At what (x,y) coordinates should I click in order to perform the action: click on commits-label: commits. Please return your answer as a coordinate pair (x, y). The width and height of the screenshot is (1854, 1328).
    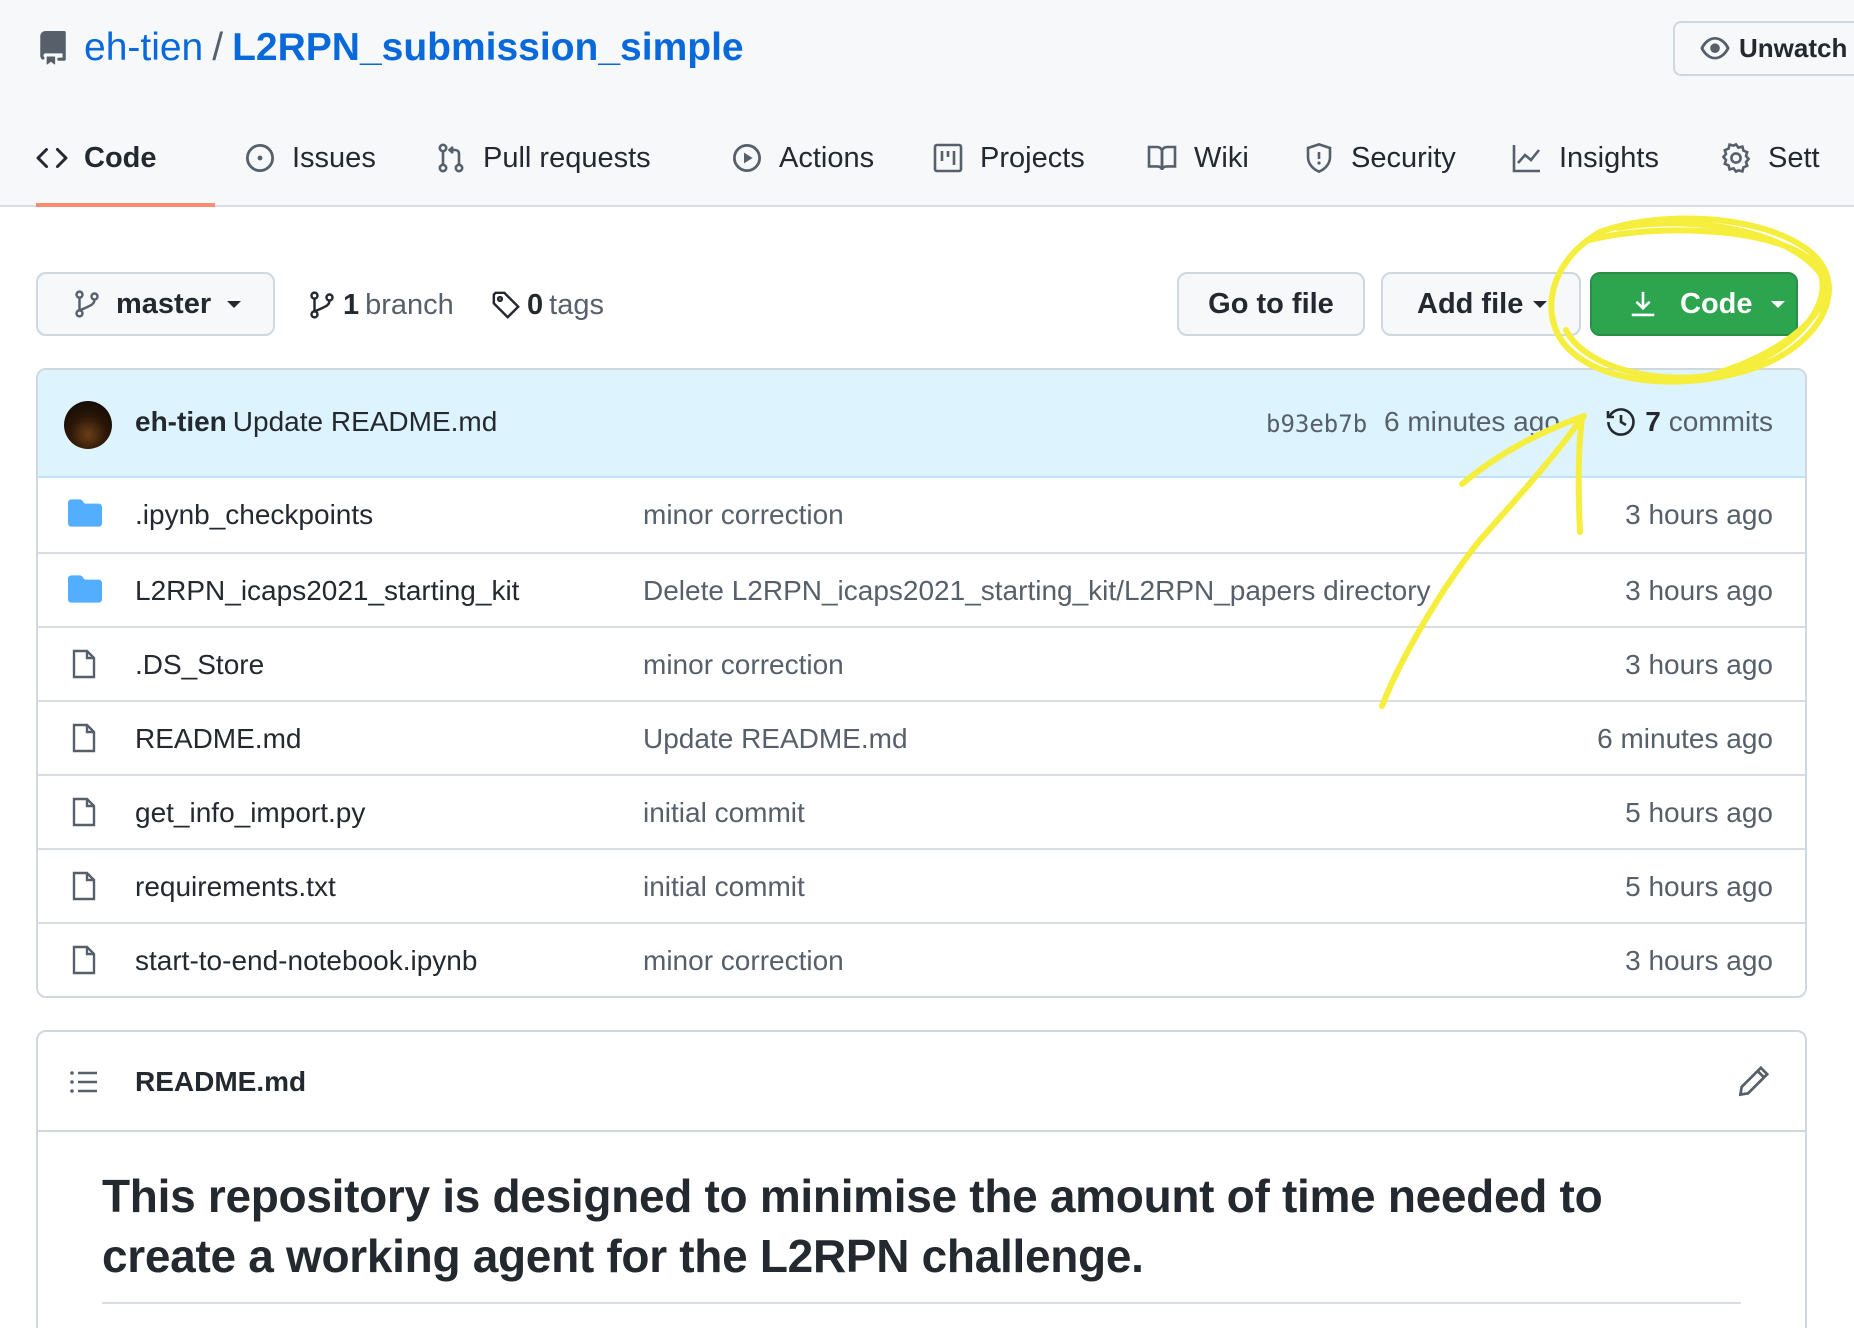
    Looking at the image, I should click on (1720, 421).